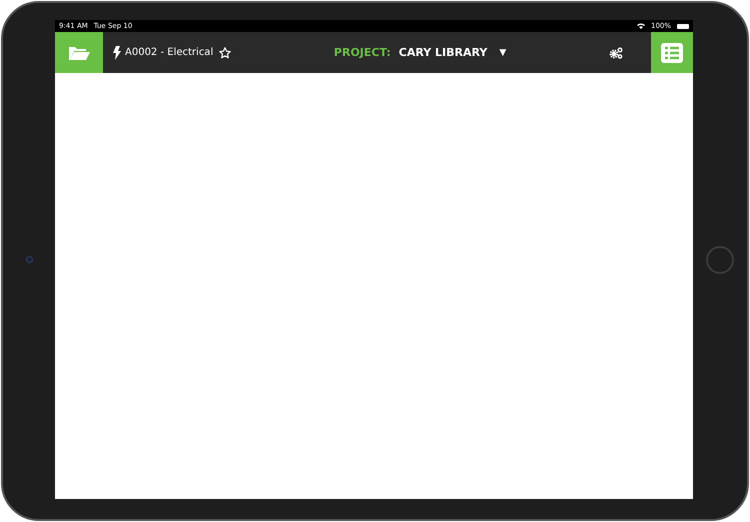  Describe the element at coordinates (683, 26) in the screenshot. I see `battery-icon` at that location.